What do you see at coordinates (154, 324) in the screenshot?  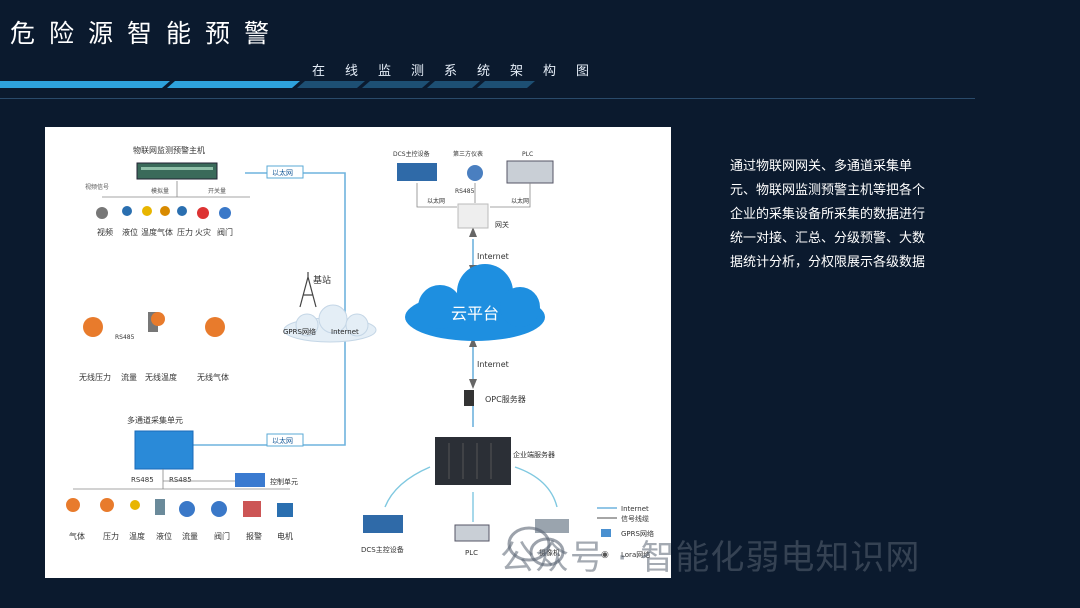 I see `wireless-devices` at bounding box center [154, 324].